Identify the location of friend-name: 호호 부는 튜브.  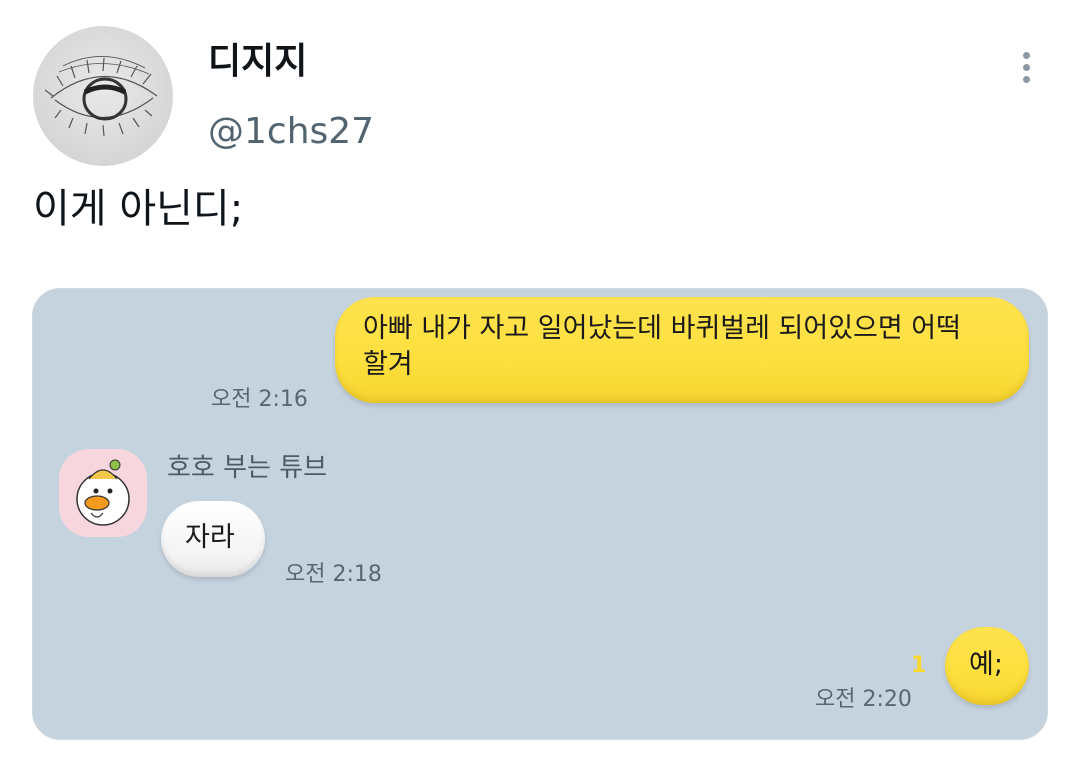
(247, 468).